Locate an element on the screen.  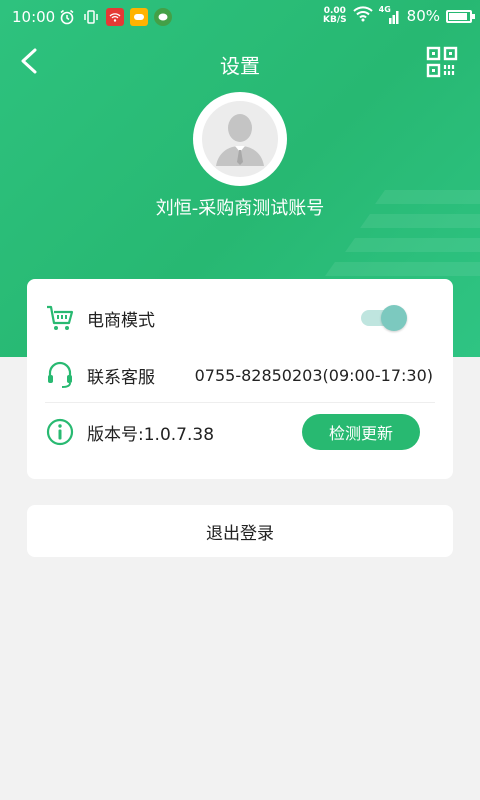
version-label: 版本号:1.0.7.38 is located at coordinates (151, 434).